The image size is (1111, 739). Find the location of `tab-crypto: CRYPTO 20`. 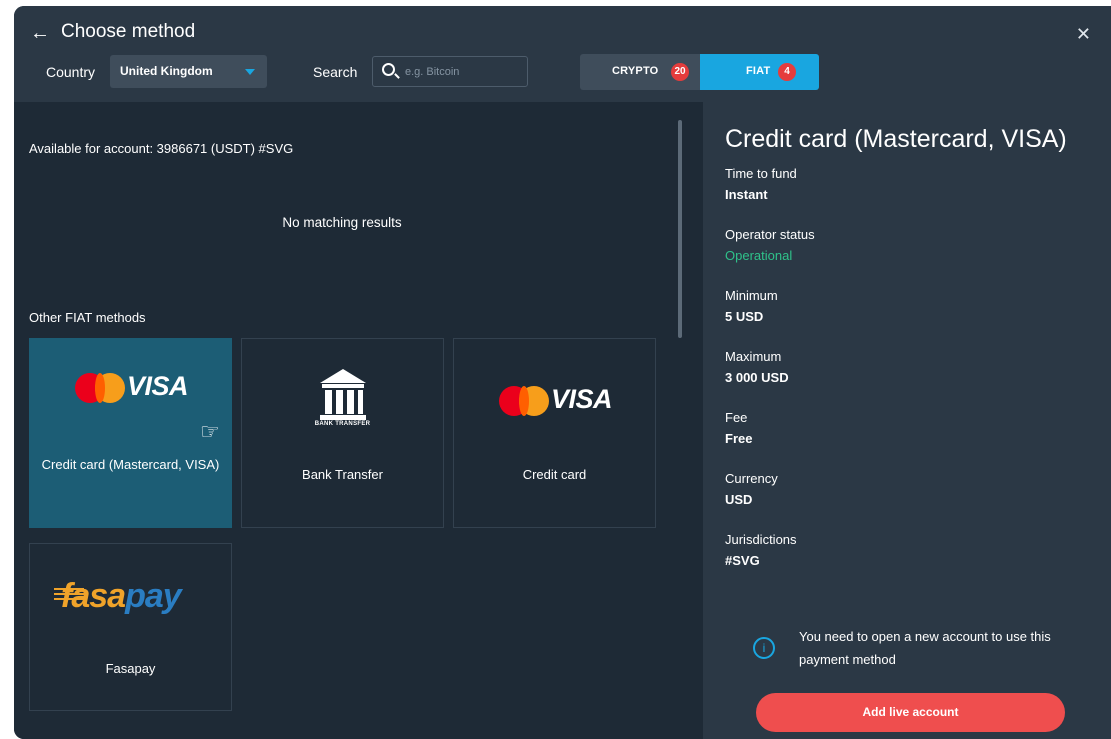

tab-crypto: CRYPTO 20 is located at coordinates (640, 72).